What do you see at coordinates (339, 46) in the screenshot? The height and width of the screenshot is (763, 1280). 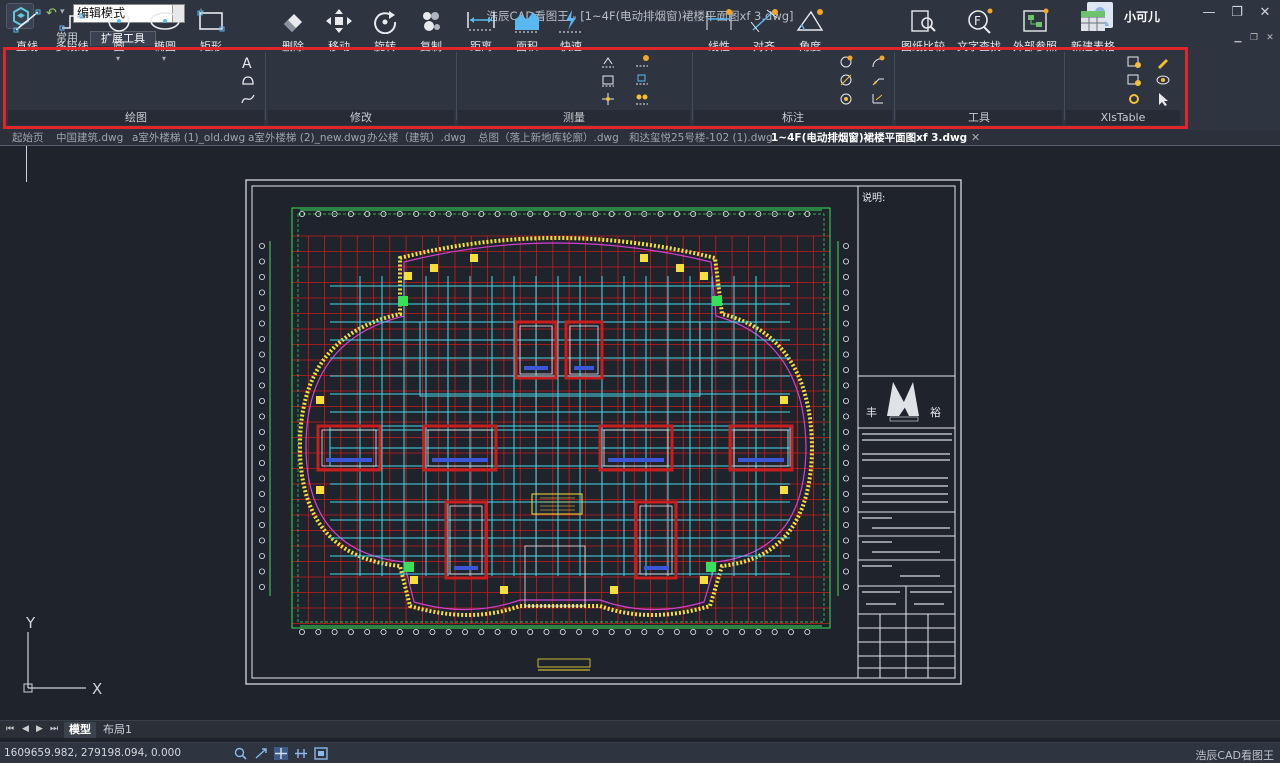 I see `move-label: 移动` at bounding box center [339, 46].